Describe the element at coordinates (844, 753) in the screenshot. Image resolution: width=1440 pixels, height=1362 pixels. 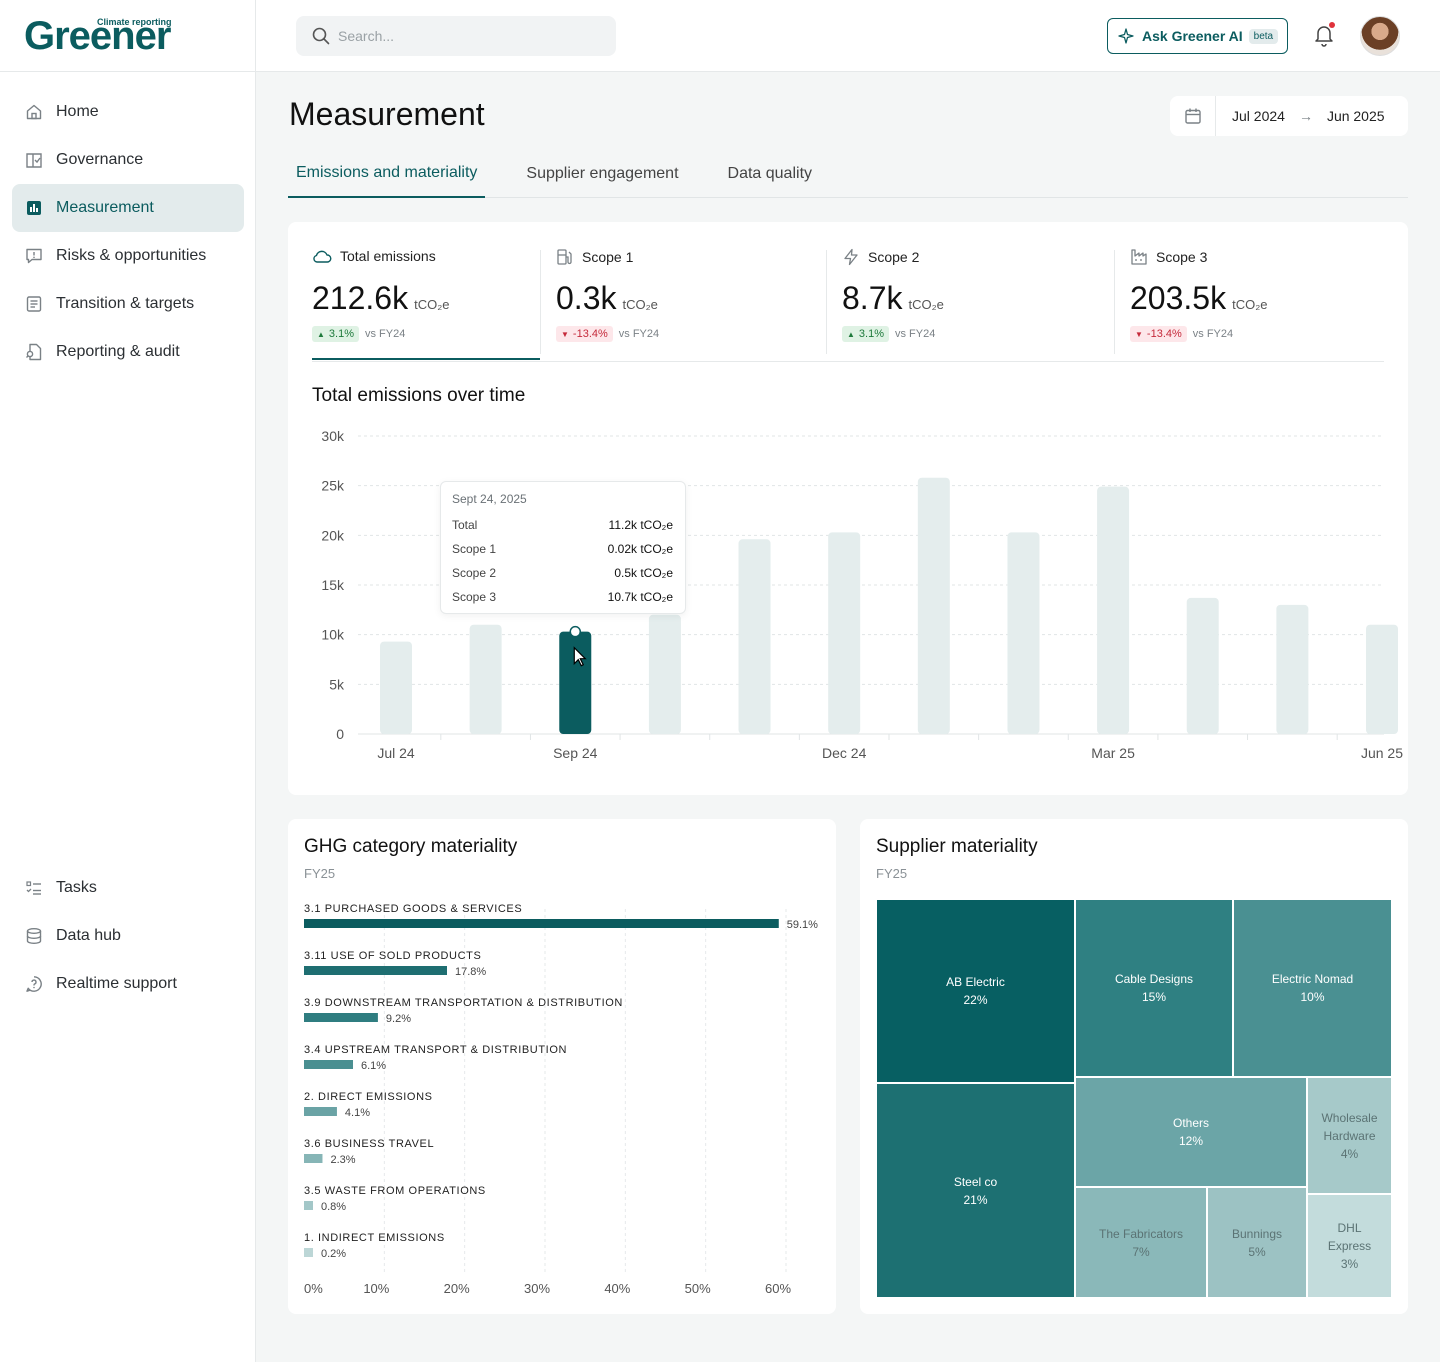
I see `x-tick-label: Dec 24` at that location.